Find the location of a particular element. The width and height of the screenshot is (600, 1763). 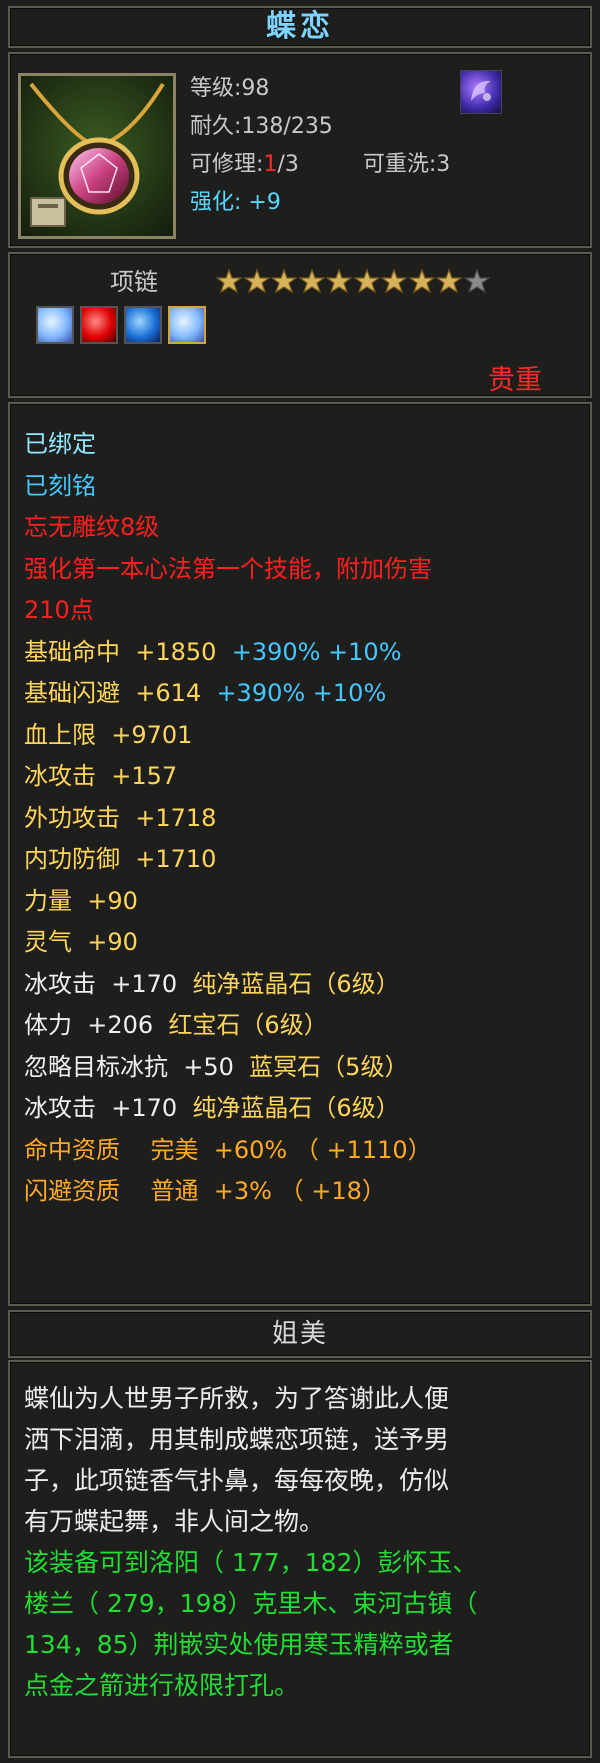

subtitle-bar: 姐美 is located at coordinates (300, 1334).